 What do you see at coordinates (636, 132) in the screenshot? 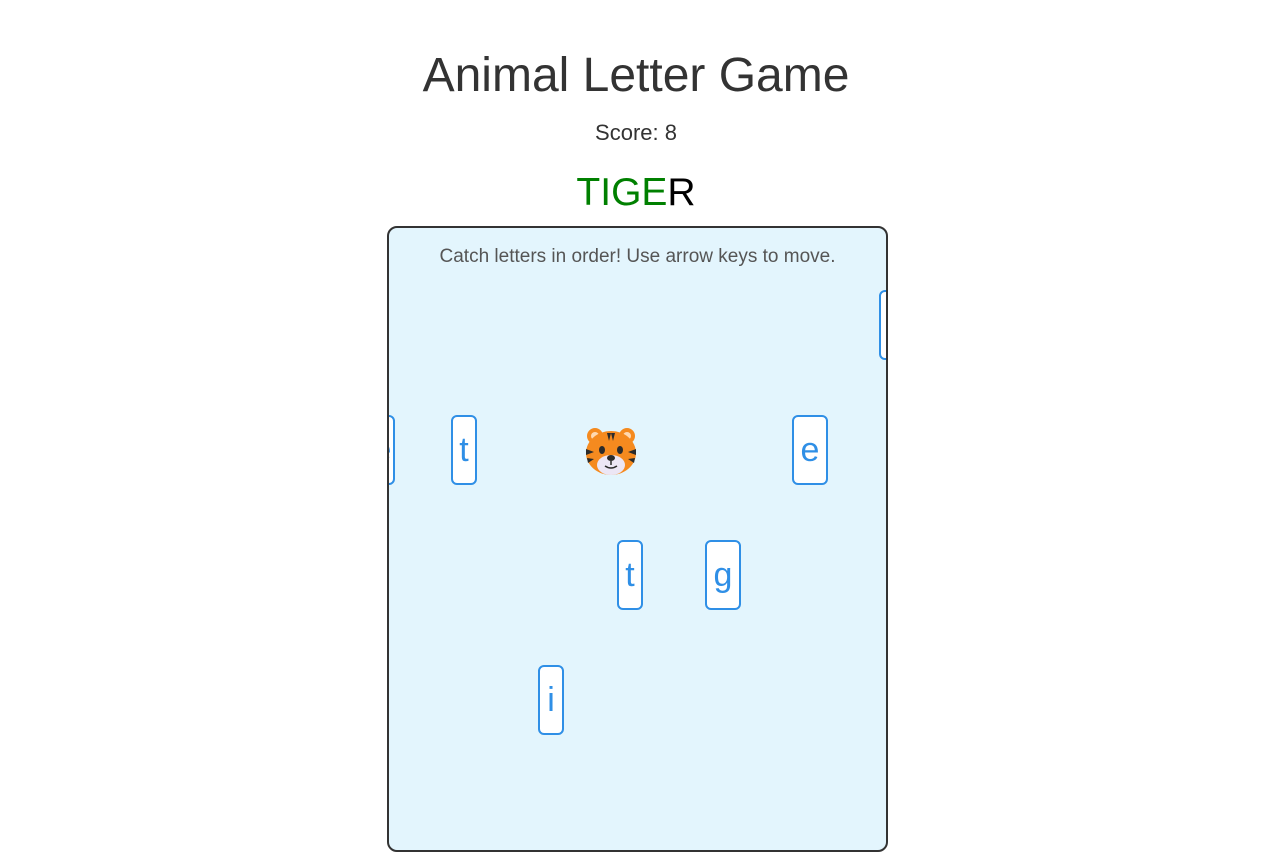
I see `score-display: Score: 8` at bounding box center [636, 132].